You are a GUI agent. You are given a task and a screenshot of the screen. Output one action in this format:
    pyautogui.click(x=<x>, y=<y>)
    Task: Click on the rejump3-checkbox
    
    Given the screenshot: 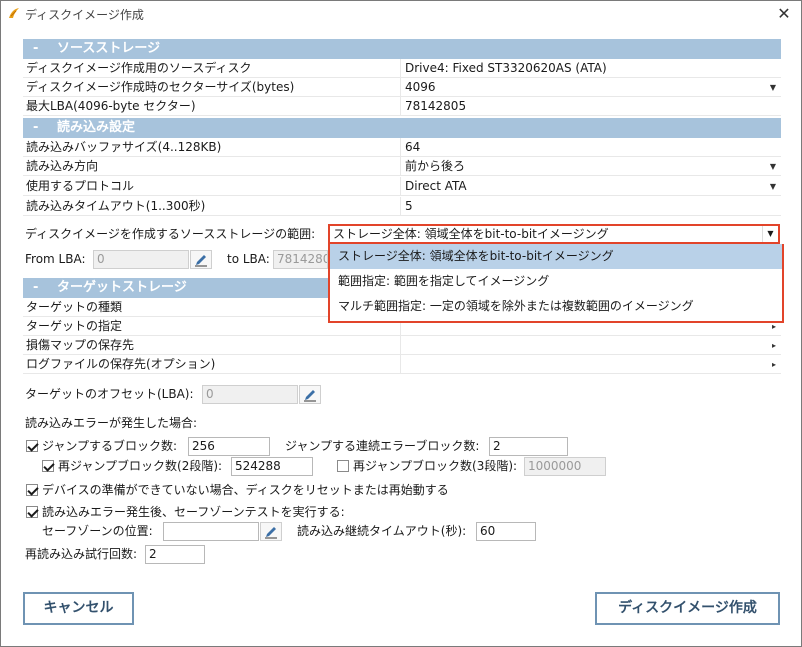 What is the action you would take?
    pyautogui.click(x=343, y=466)
    